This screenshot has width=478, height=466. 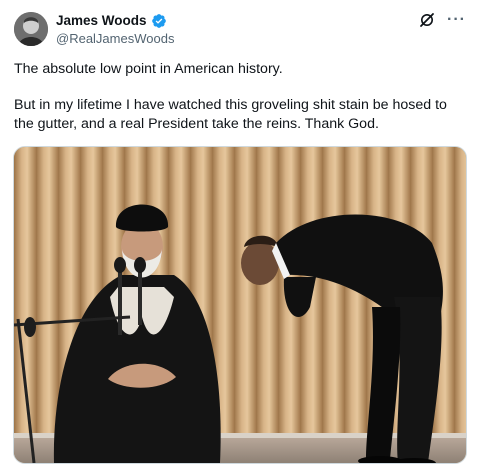 I want to click on display-name: James Woods, so click(x=101, y=21).